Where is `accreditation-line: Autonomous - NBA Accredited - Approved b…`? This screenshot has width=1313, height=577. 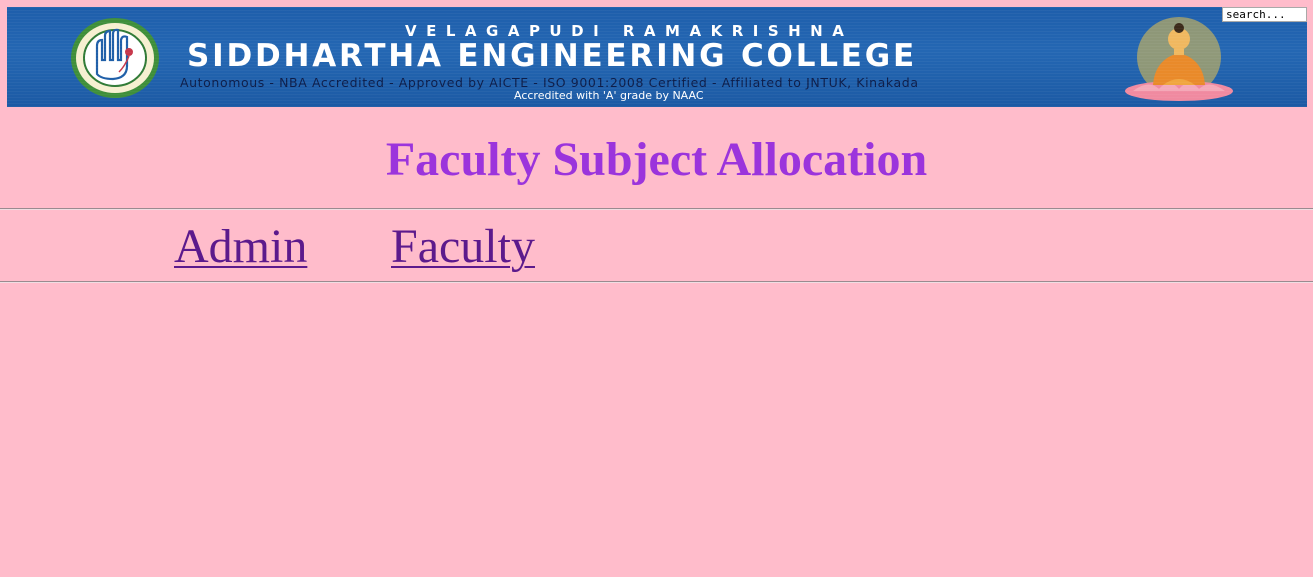
accreditation-line: Autonomous - NBA Accredited - Approved b… is located at coordinates (549, 82).